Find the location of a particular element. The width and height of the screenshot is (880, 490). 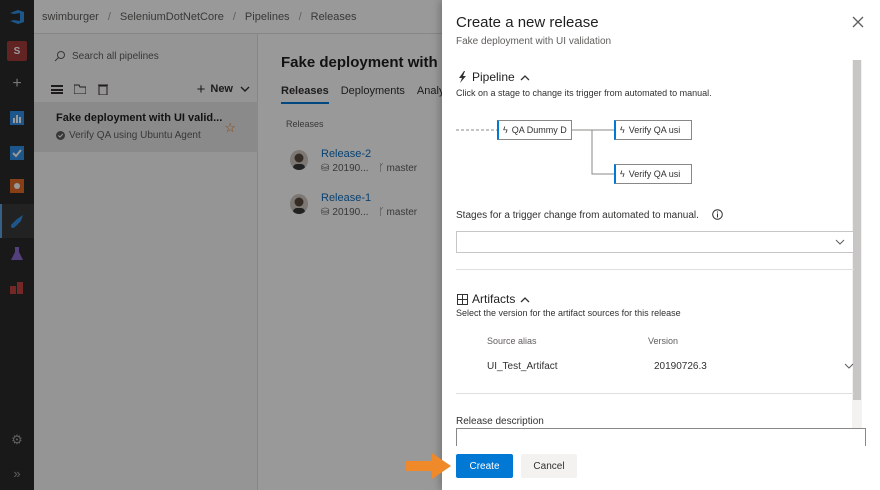

pipeline-section-title: Pipeline is located at coordinates (493, 77).